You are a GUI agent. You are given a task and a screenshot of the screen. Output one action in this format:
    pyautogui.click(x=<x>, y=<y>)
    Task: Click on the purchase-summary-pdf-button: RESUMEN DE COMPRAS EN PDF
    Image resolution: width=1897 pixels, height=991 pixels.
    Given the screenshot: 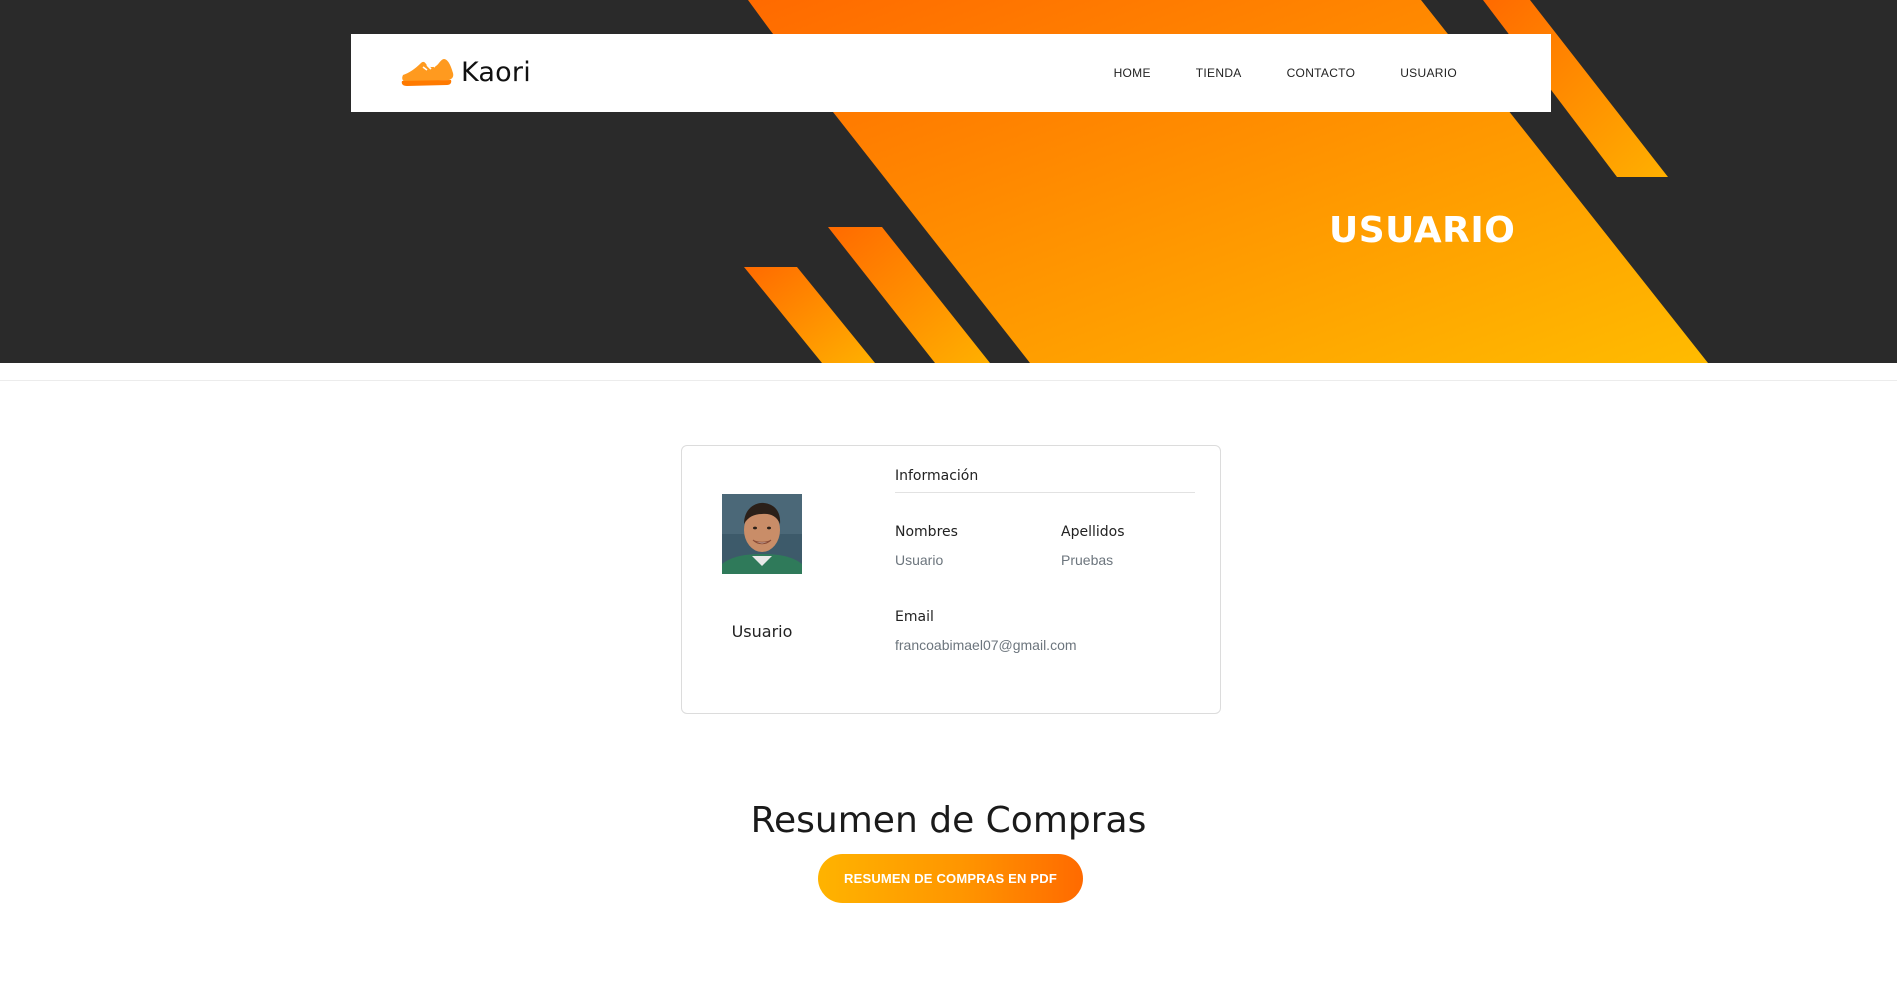 What is the action you would take?
    pyautogui.click(x=950, y=878)
    